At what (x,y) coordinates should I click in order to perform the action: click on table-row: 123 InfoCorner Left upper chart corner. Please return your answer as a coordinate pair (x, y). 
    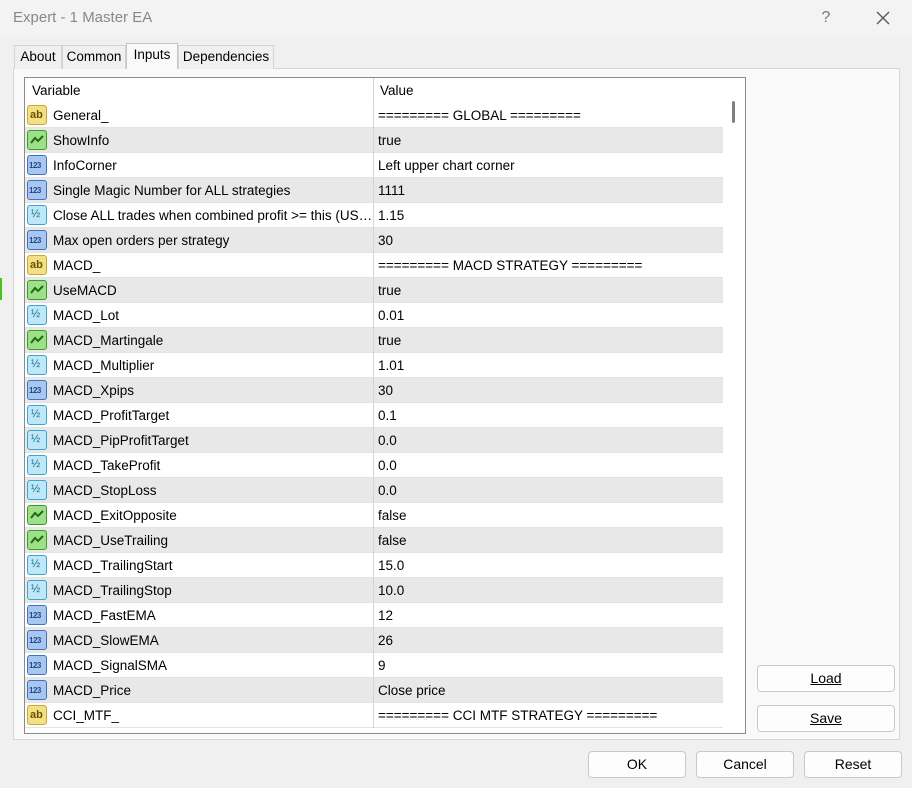
    Looking at the image, I should click on (374, 165).